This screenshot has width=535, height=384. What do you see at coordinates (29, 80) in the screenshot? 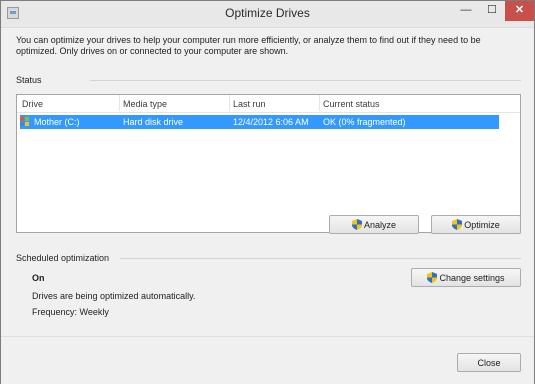
I see `status-group-label: Status` at bounding box center [29, 80].